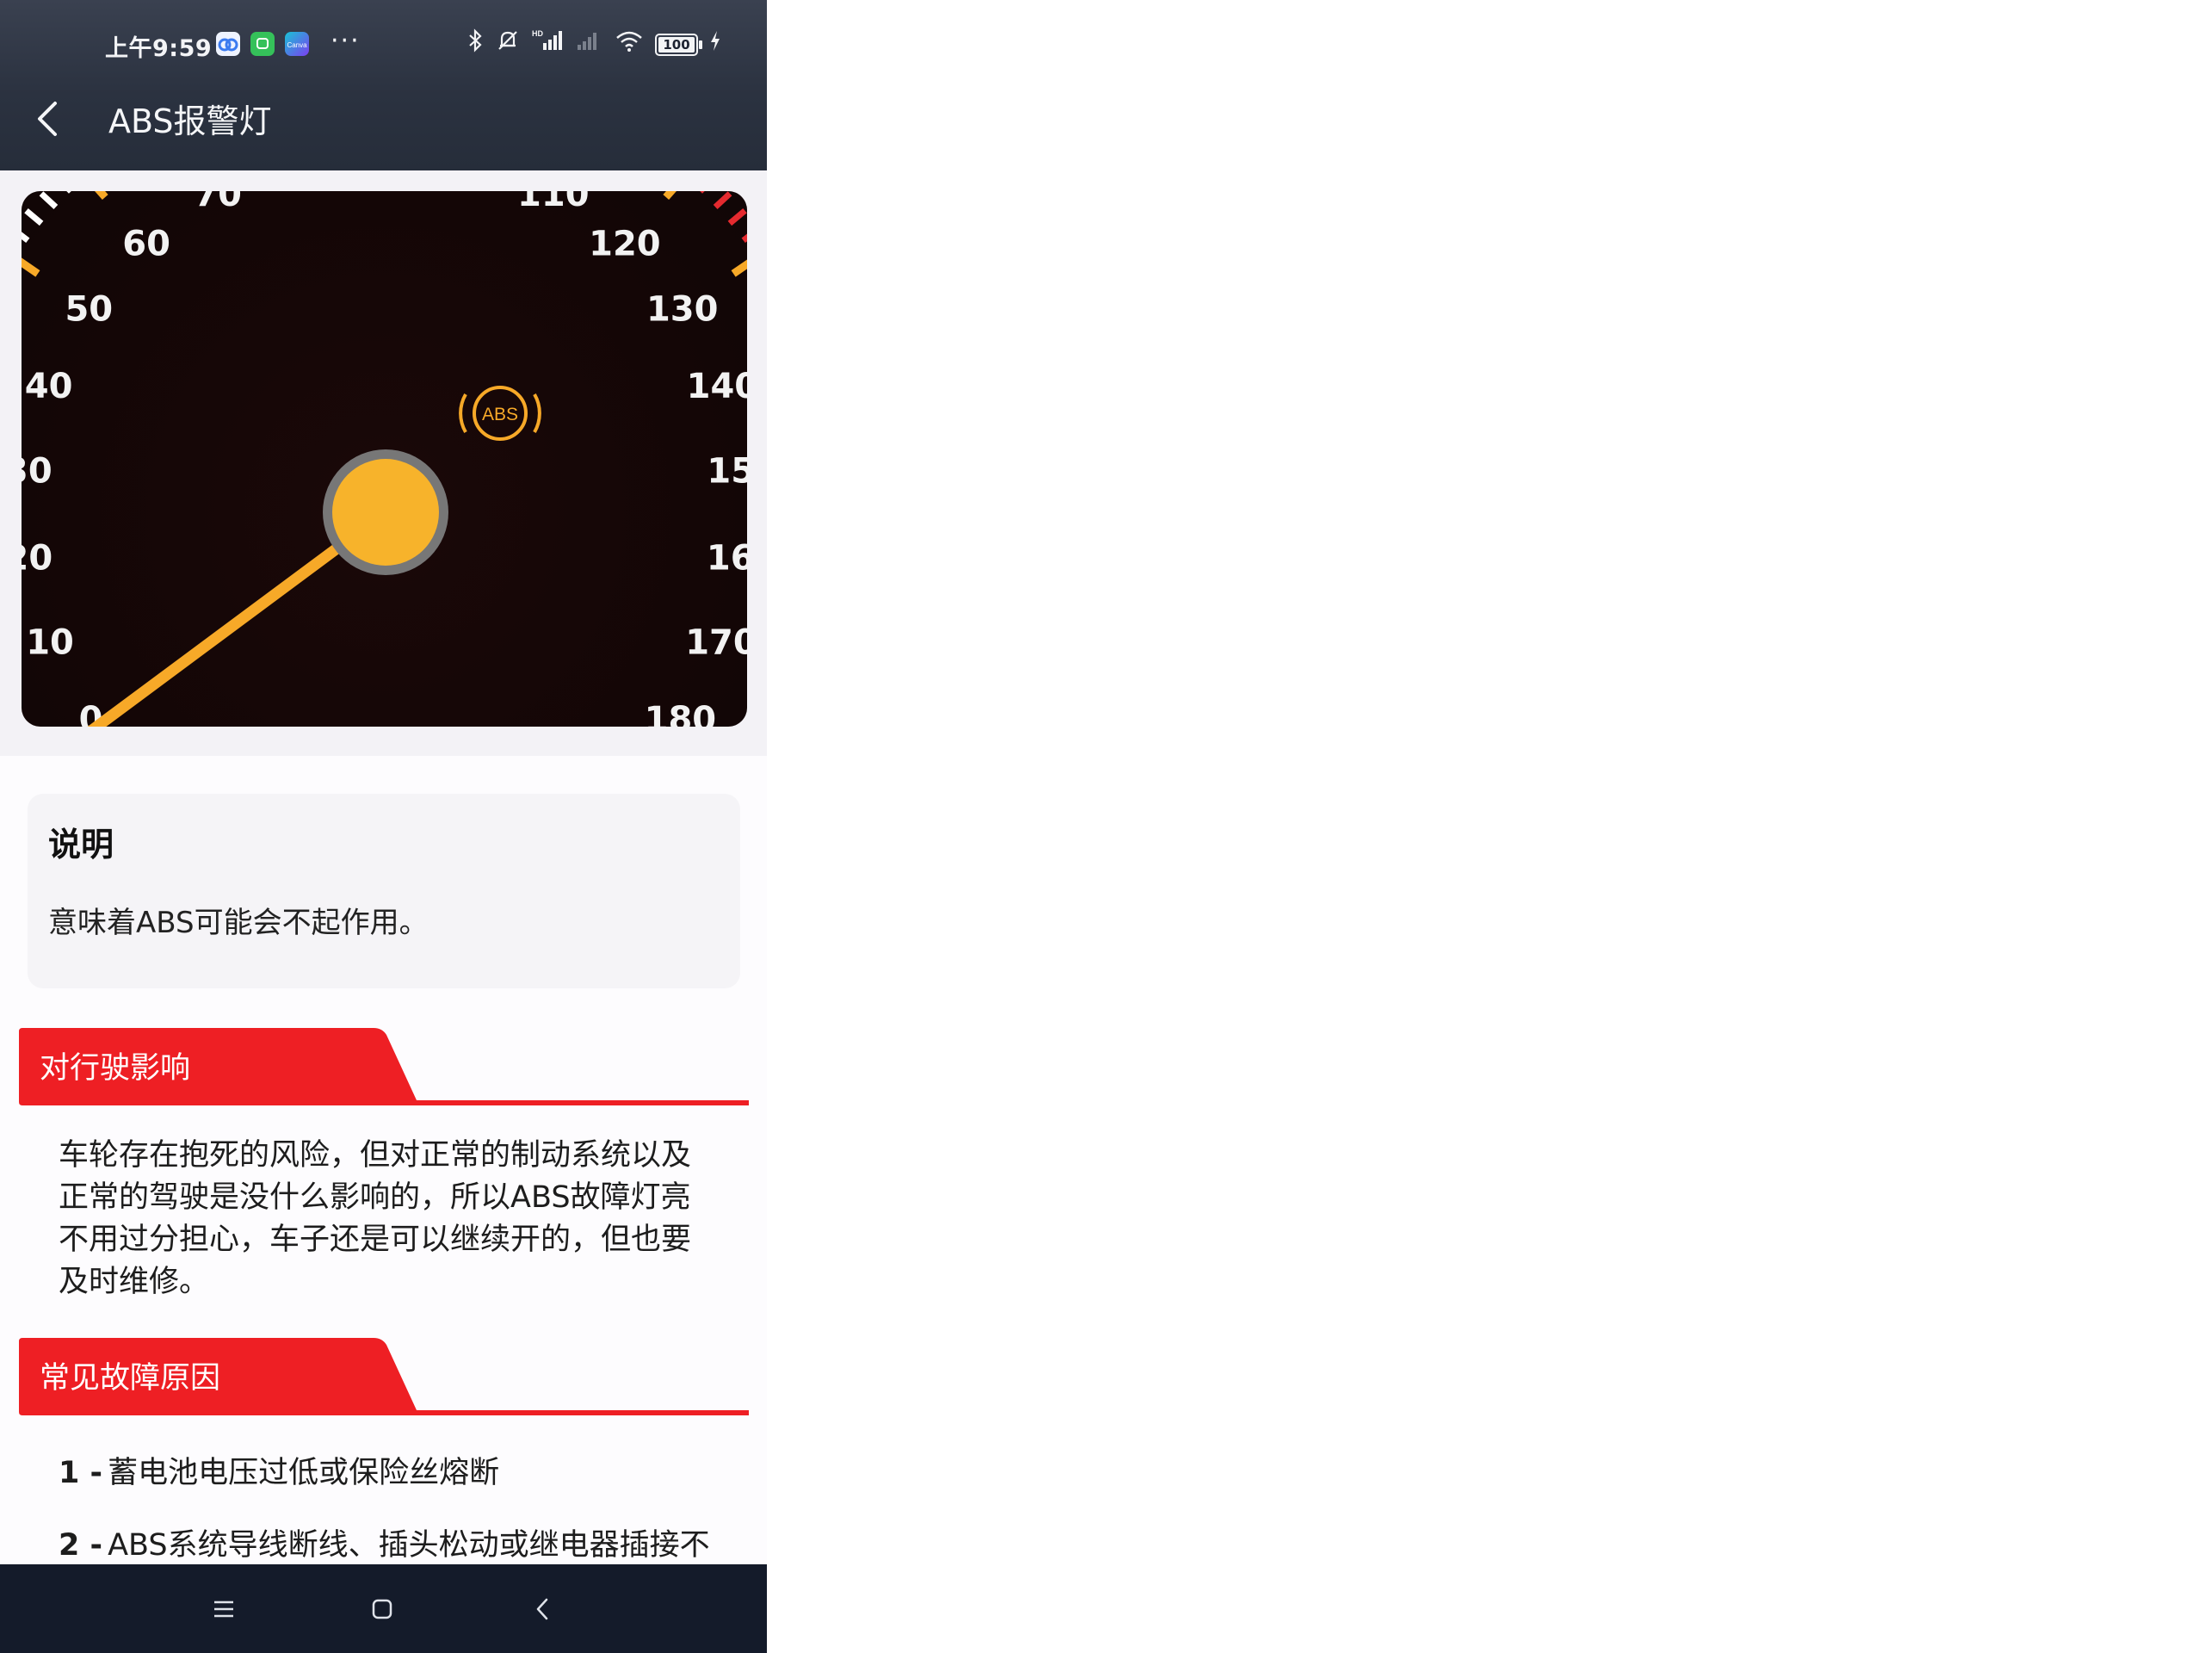  I want to click on impact-line: 车轮存在抱死的风险，但对正常的制动系统以及, so click(376, 1156).